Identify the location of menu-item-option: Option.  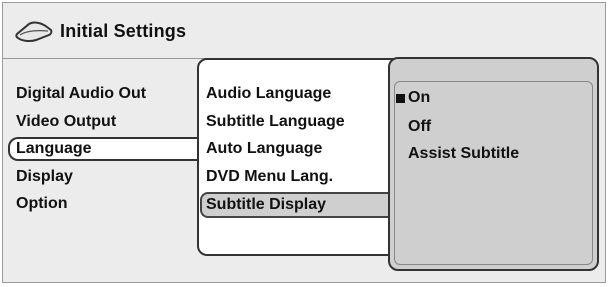
(42, 204).